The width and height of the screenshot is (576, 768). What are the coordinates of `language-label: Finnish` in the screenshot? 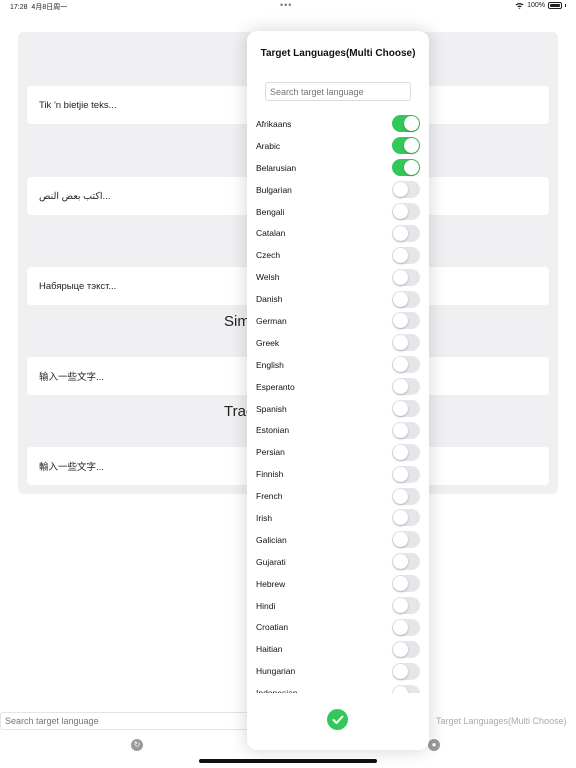 It's located at (270, 474).